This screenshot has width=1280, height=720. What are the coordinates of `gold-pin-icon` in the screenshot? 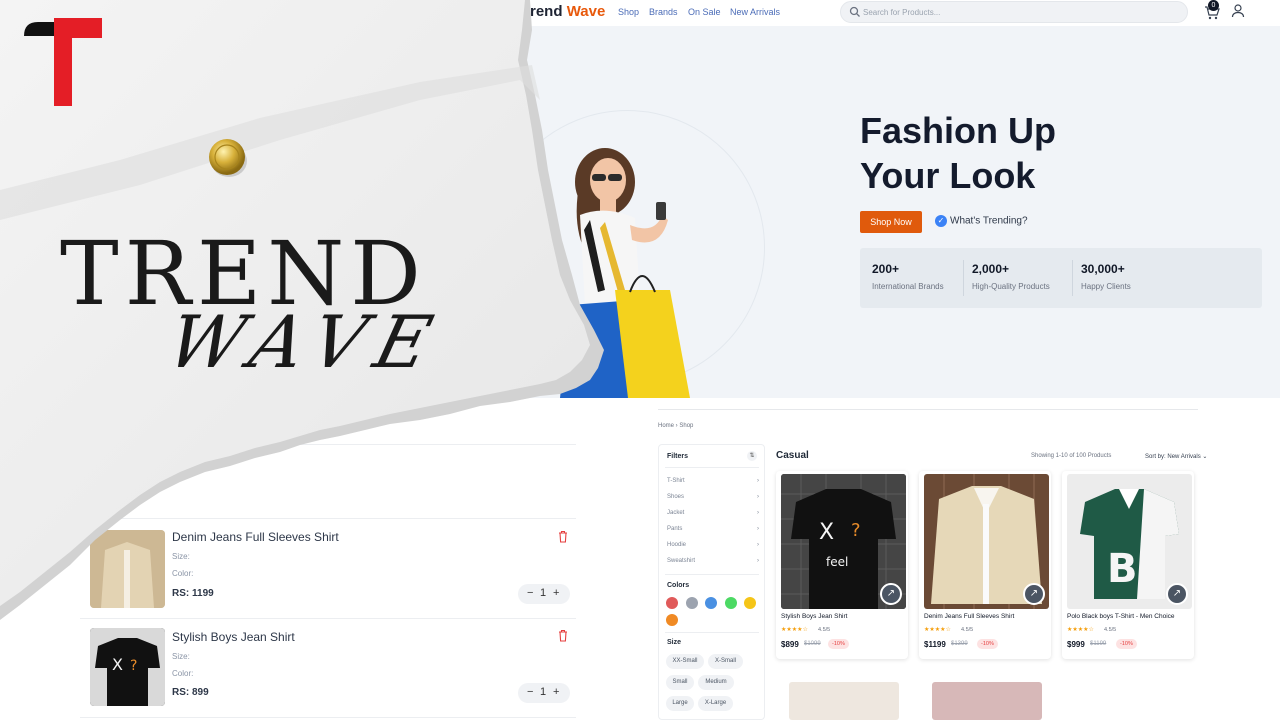 It's located at (228, 158).